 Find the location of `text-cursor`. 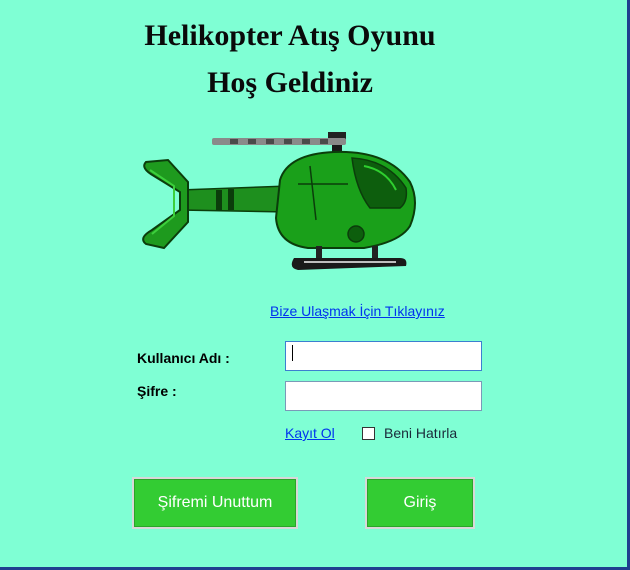

text-cursor is located at coordinates (292, 353).